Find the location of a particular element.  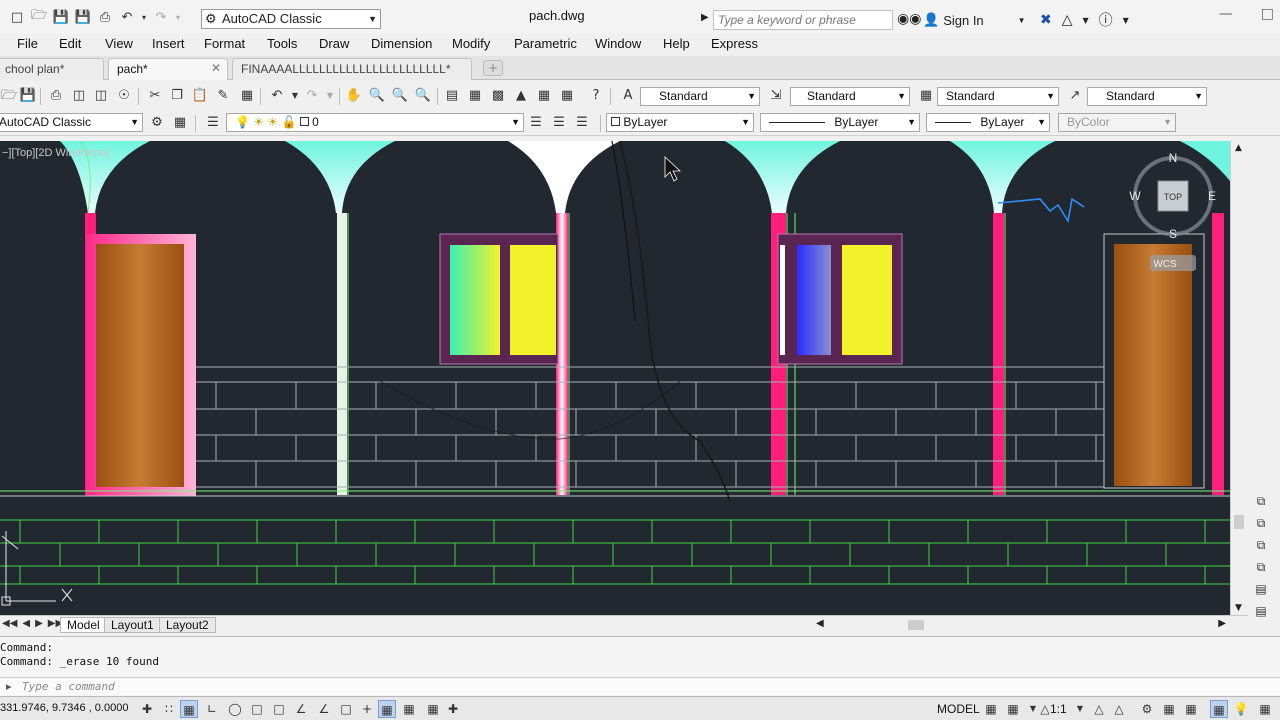

plot-preview-icon: ◫ is located at coordinates (79, 96).